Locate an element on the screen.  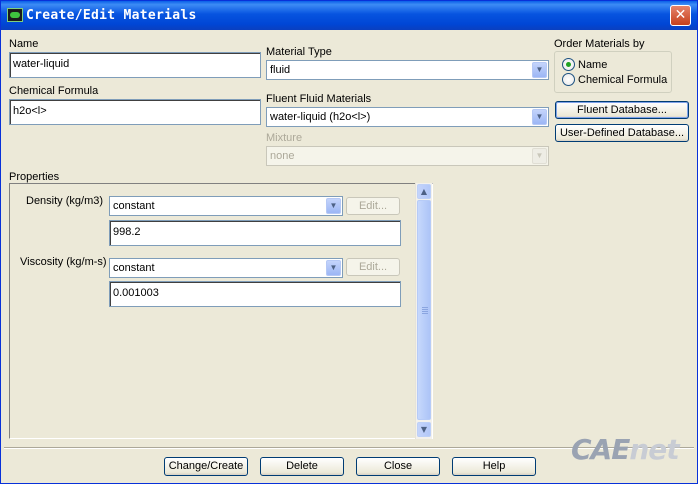
delete-button: Delete is located at coordinates (302, 466).